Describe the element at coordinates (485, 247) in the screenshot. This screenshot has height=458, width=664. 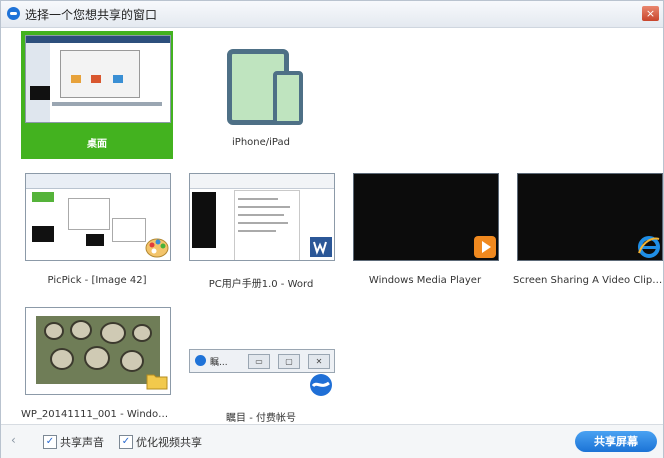
I see `media-player-icon` at that location.